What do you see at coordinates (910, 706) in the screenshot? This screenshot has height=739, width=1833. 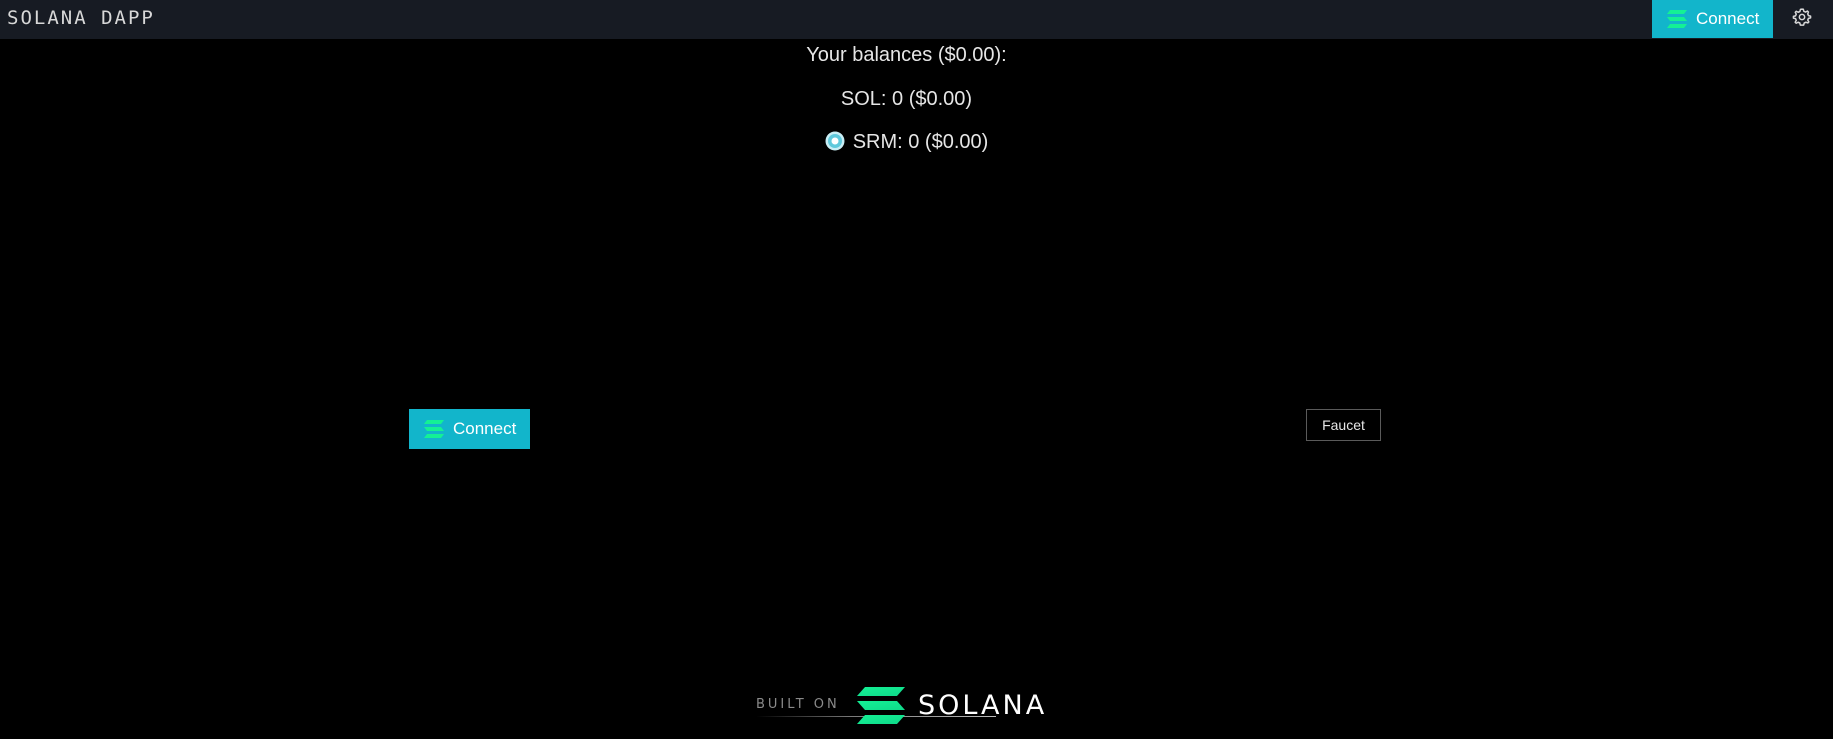 I see `built-on-solana-footer: BUILT ON SOLANA` at bounding box center [910, 706].